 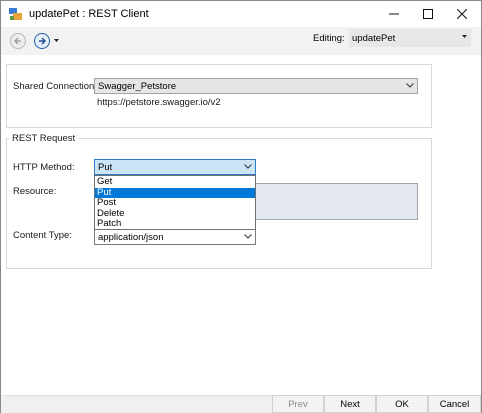 I want to click on http-method-dropdown-list: Get Put Post Delete Patch, so click(x=175, y=202).